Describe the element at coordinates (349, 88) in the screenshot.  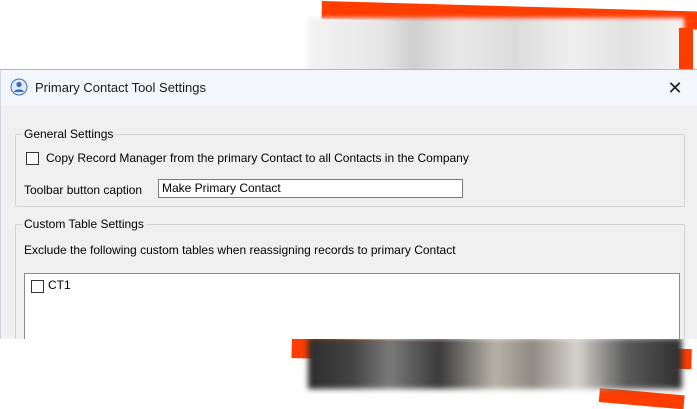
I see `title-bar: Primary Contact Tool Settings ✕` at that location.